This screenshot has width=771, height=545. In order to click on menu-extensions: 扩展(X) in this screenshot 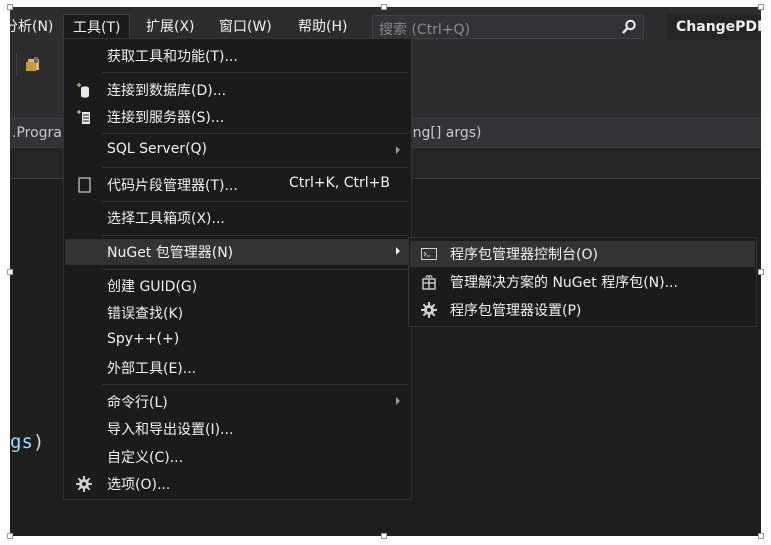, I will do `click(170, 27)`.